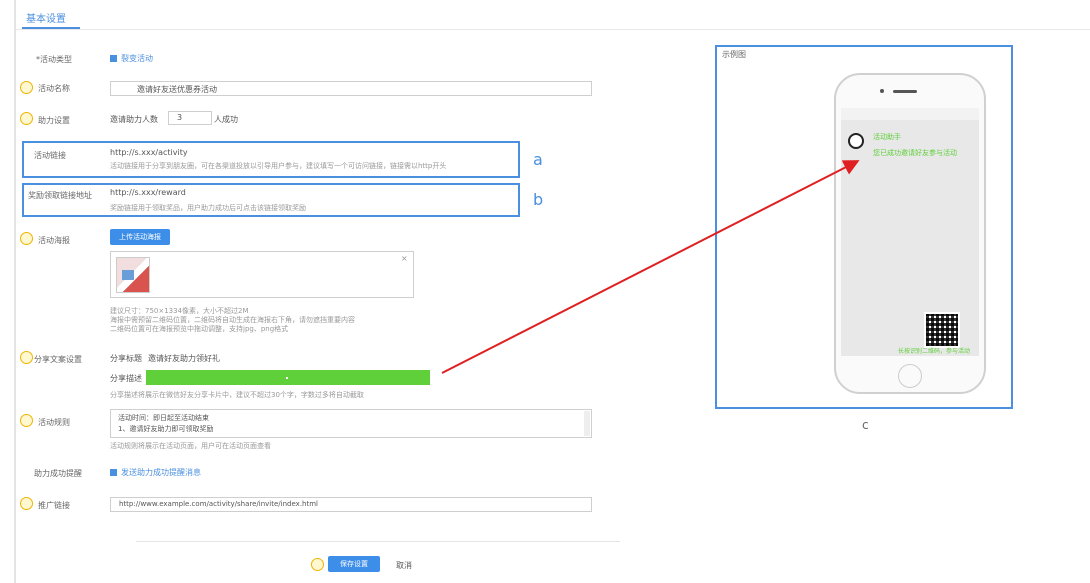  I want to click on red-arrow-overlay, so click(650, 267).